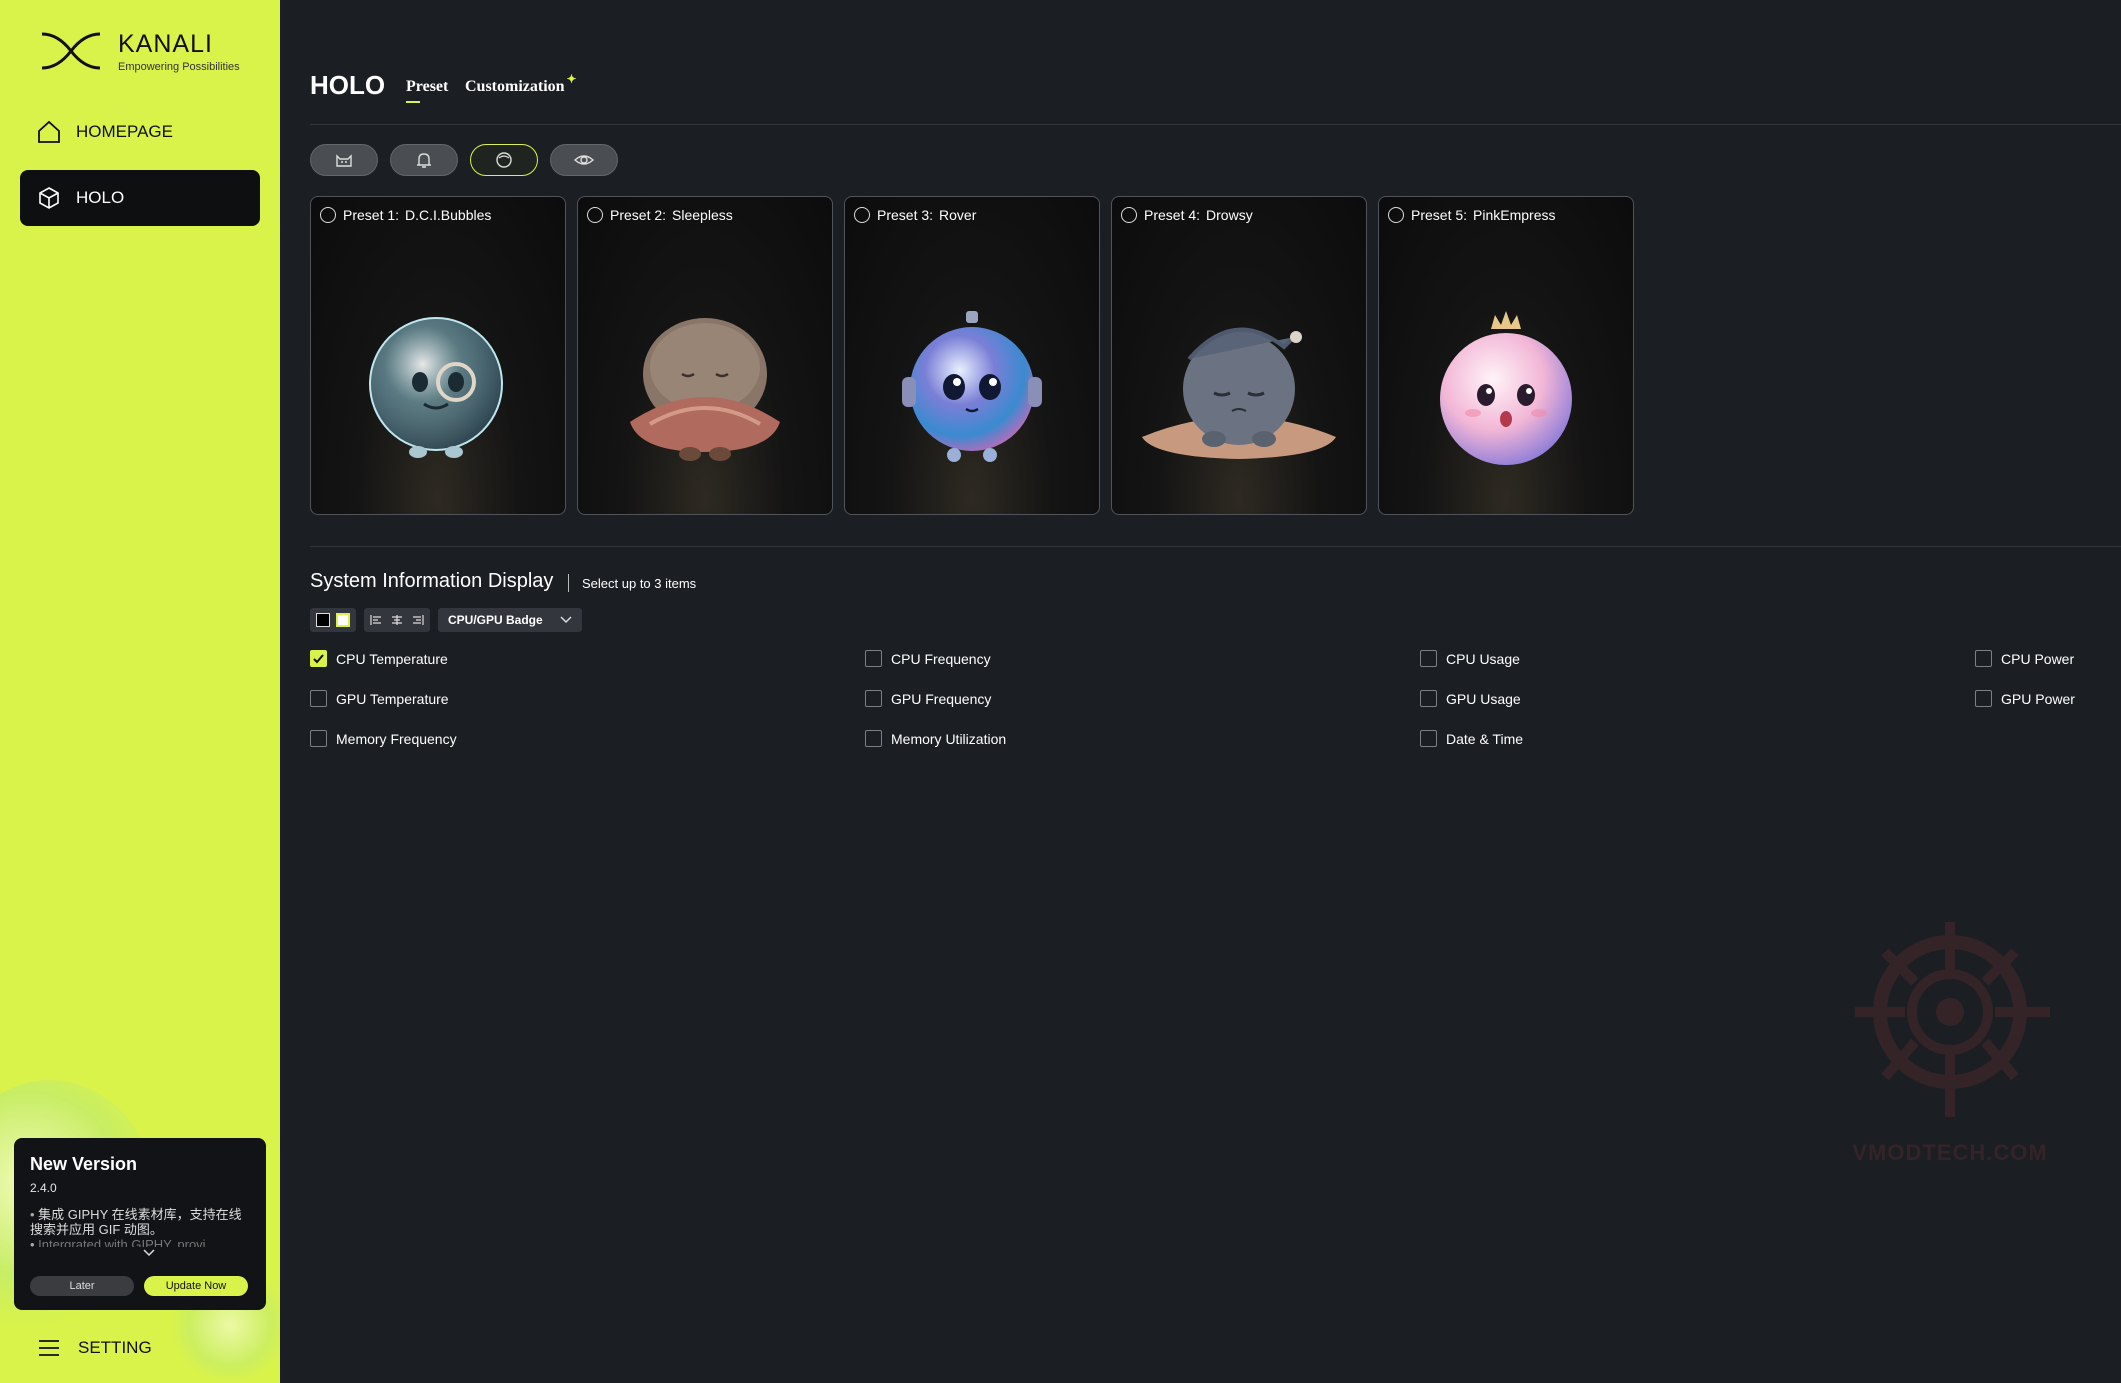  What do you see at coordinates (928, 698) in the screenshot?
I see `option-gpu-frequency: GPU Frequency` at bounding box center [928, 698].